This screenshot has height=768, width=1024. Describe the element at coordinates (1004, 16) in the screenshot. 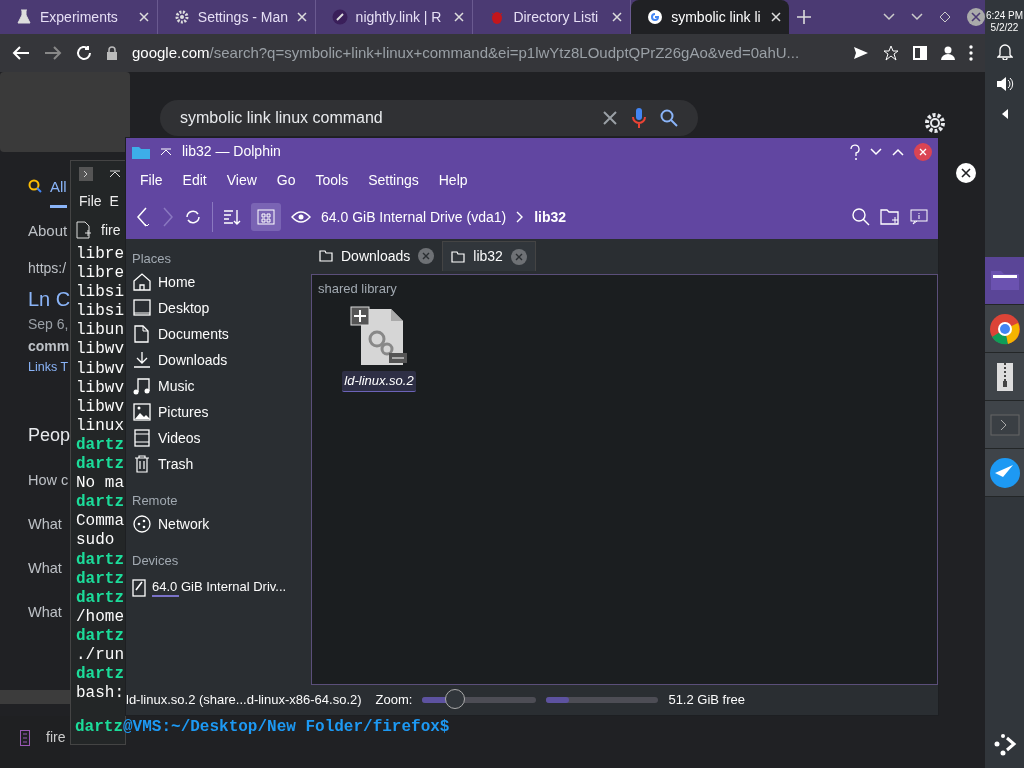

I see `clock-time: 6:24 PM` at that location.